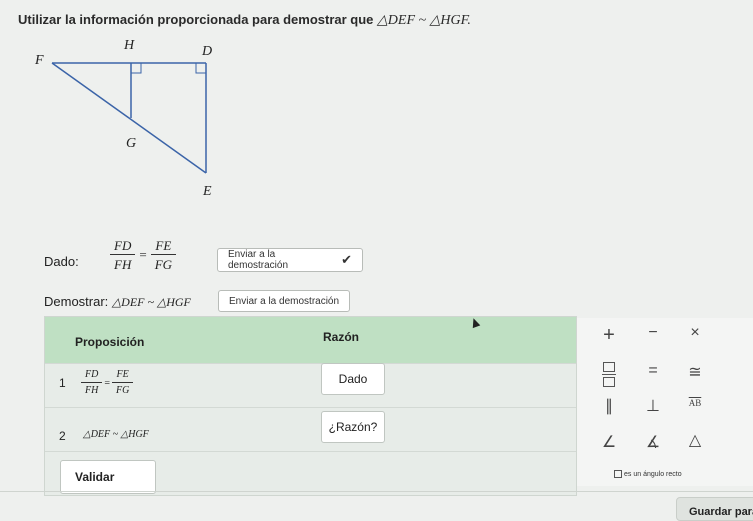 This screenshot has height=521, width=753. What do you see at coordinates (39, 60) in the screenshot?
I see `label-f: F` at bounding box center [39, 60].